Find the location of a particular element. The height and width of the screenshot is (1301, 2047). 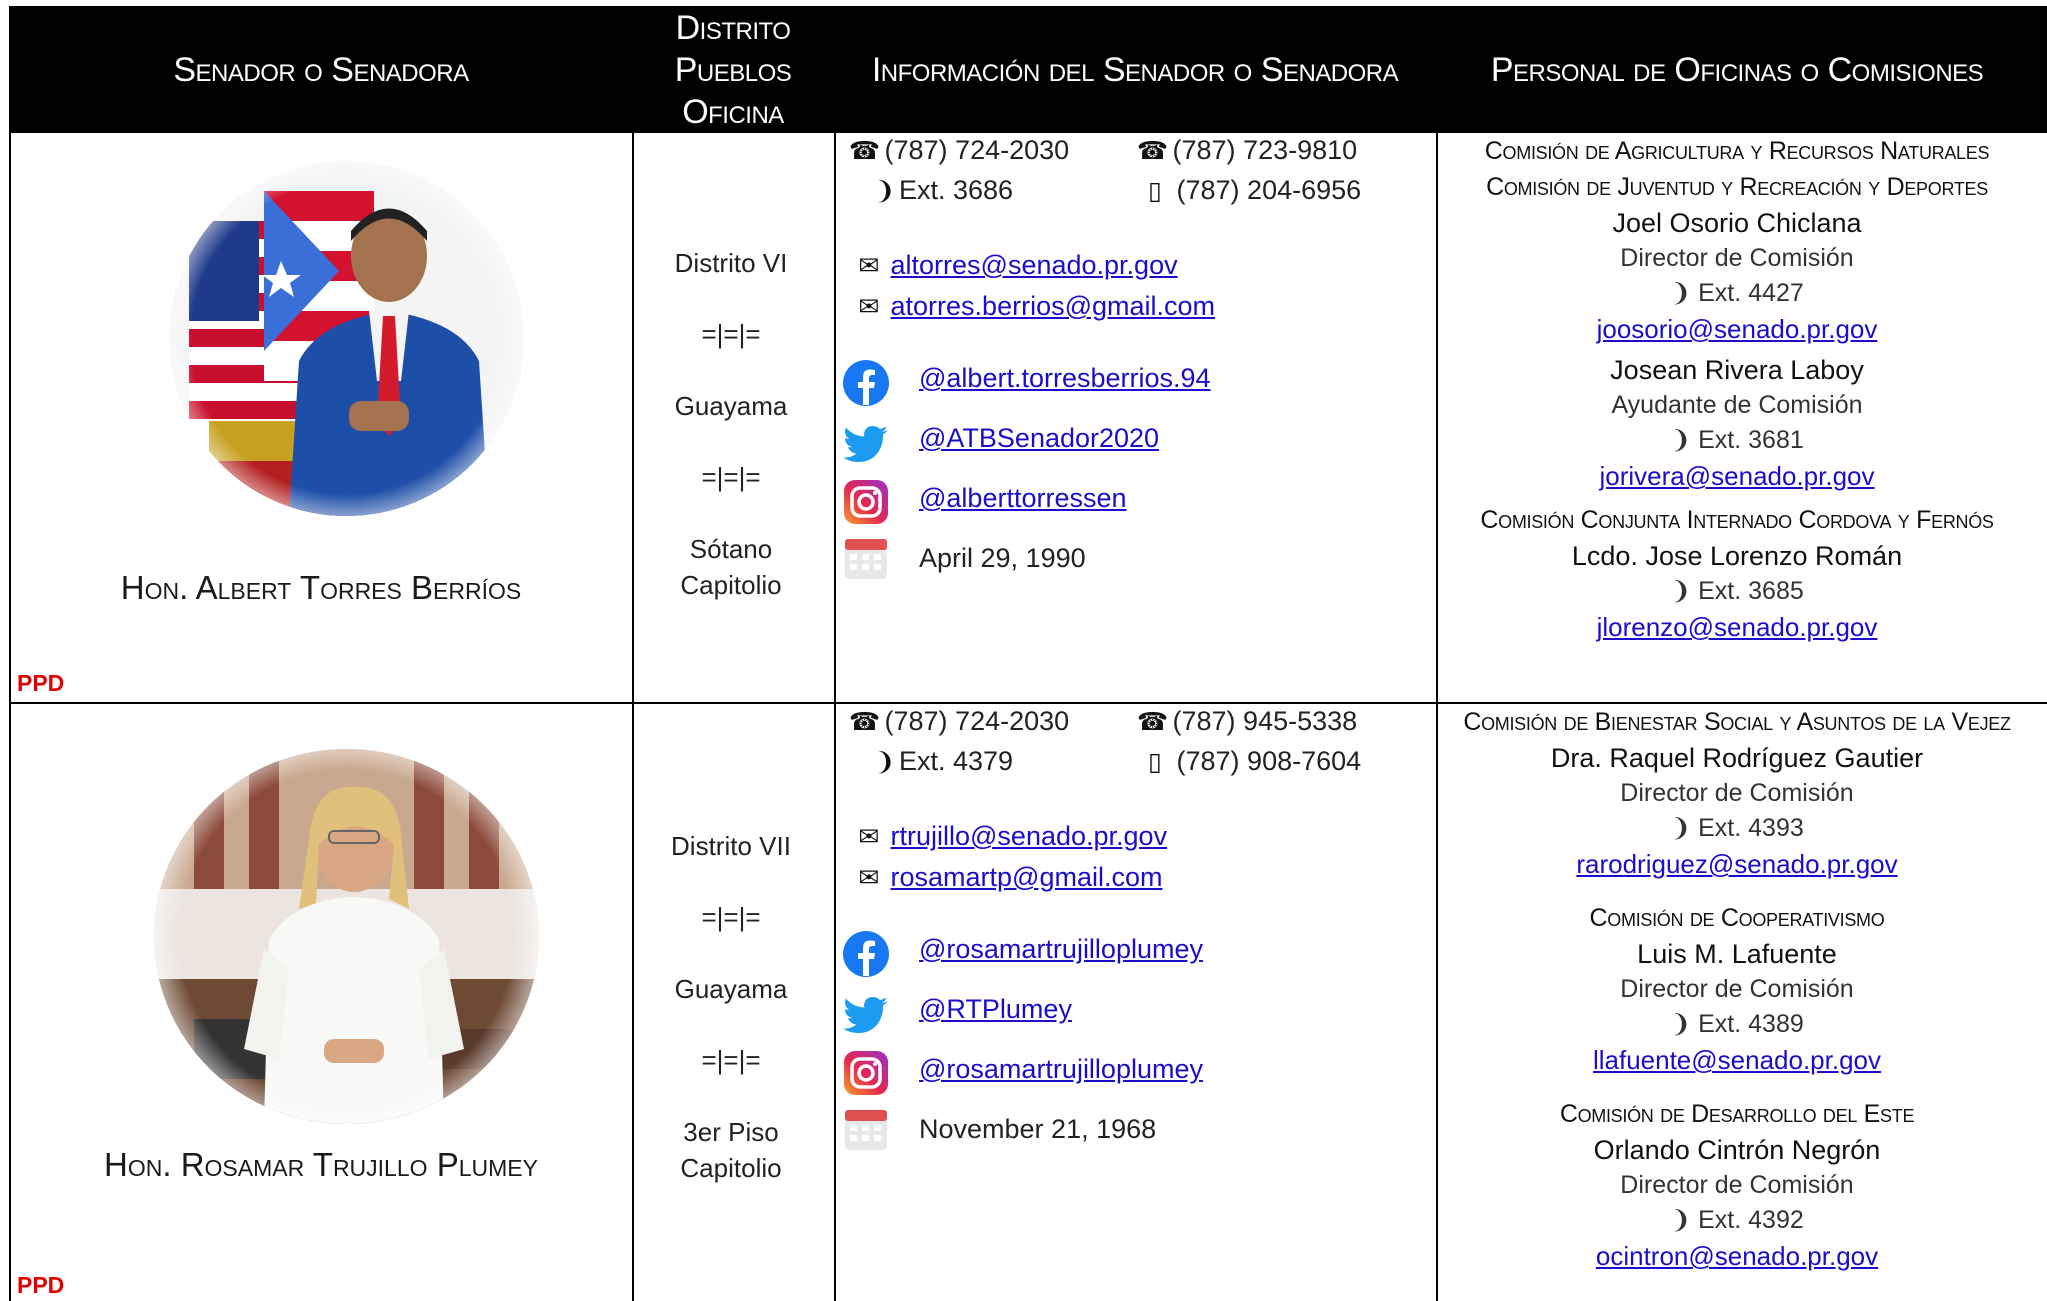

header-senator: Senador o Senadora is located at coordinates (321, 69).